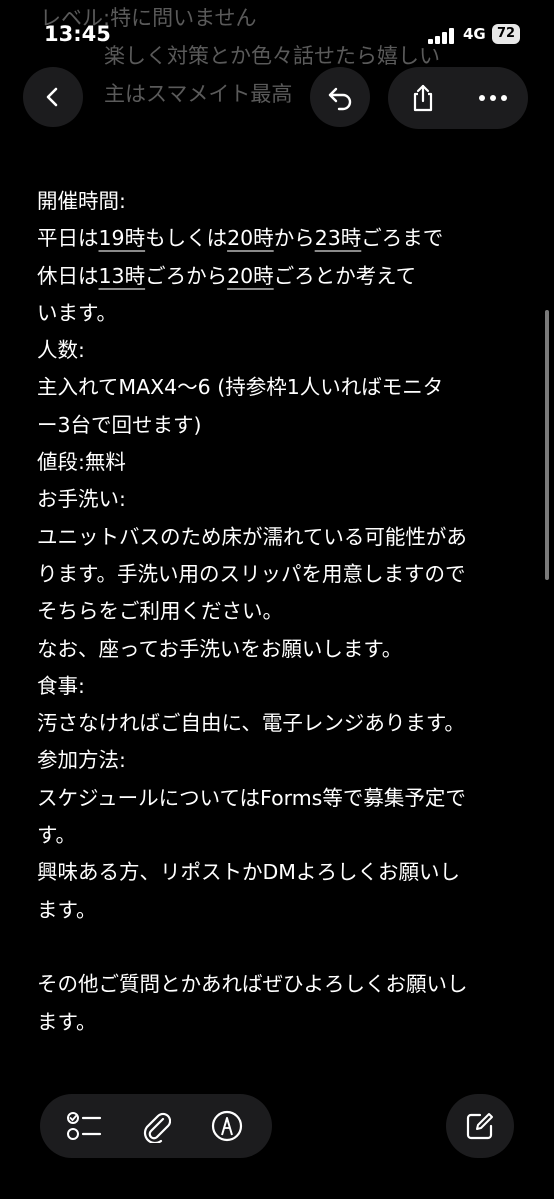 Image resolution: width=554 pixels, height=1199 pixels. I want to click on note-text: 参加方法:, so click(81, 760).